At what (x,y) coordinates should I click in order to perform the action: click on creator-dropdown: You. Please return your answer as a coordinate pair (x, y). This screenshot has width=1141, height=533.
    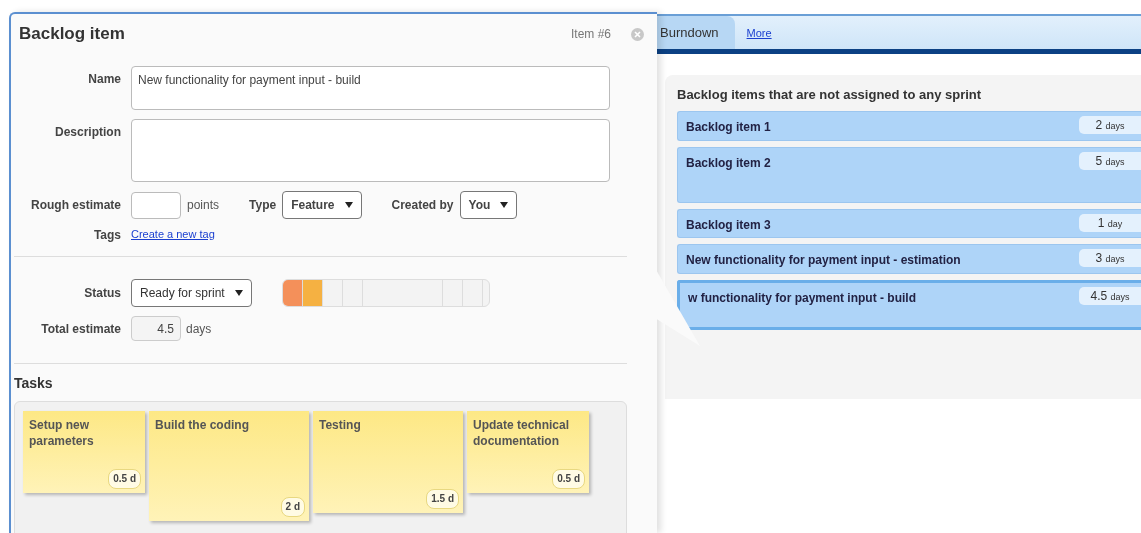
    Looking at the image, I should click on (488, 205).